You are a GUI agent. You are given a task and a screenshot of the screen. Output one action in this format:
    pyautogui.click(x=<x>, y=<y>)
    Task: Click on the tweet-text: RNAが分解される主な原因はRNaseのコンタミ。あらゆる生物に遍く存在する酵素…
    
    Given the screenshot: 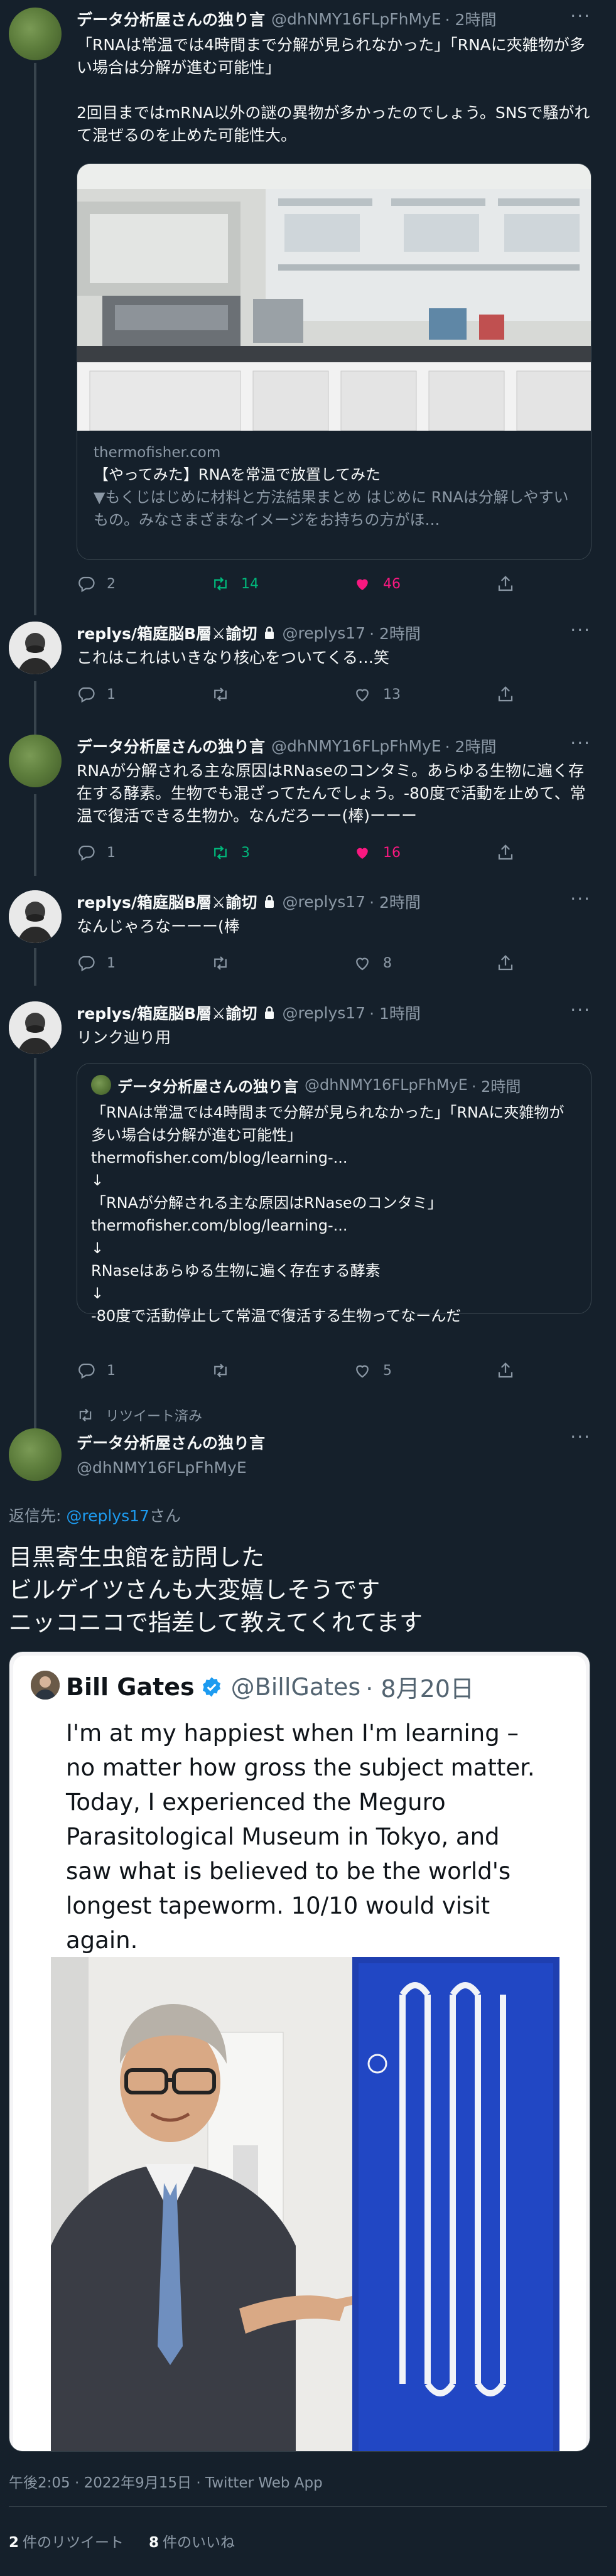 What is the action you would take?
    pyautogui.click(x=331, y=794)
    